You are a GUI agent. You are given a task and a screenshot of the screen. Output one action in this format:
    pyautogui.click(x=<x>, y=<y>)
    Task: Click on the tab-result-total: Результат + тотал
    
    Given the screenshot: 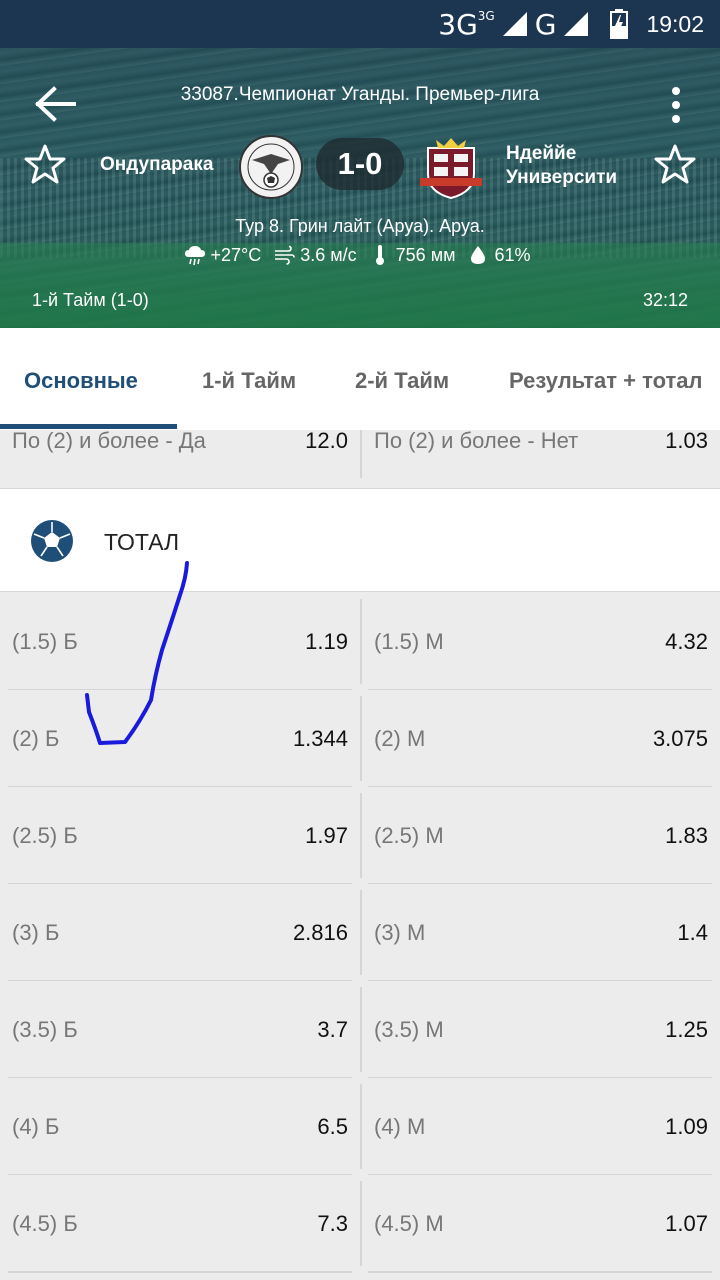 What is the action you would take?
    pyautogui.click(x=605, y=381)
    